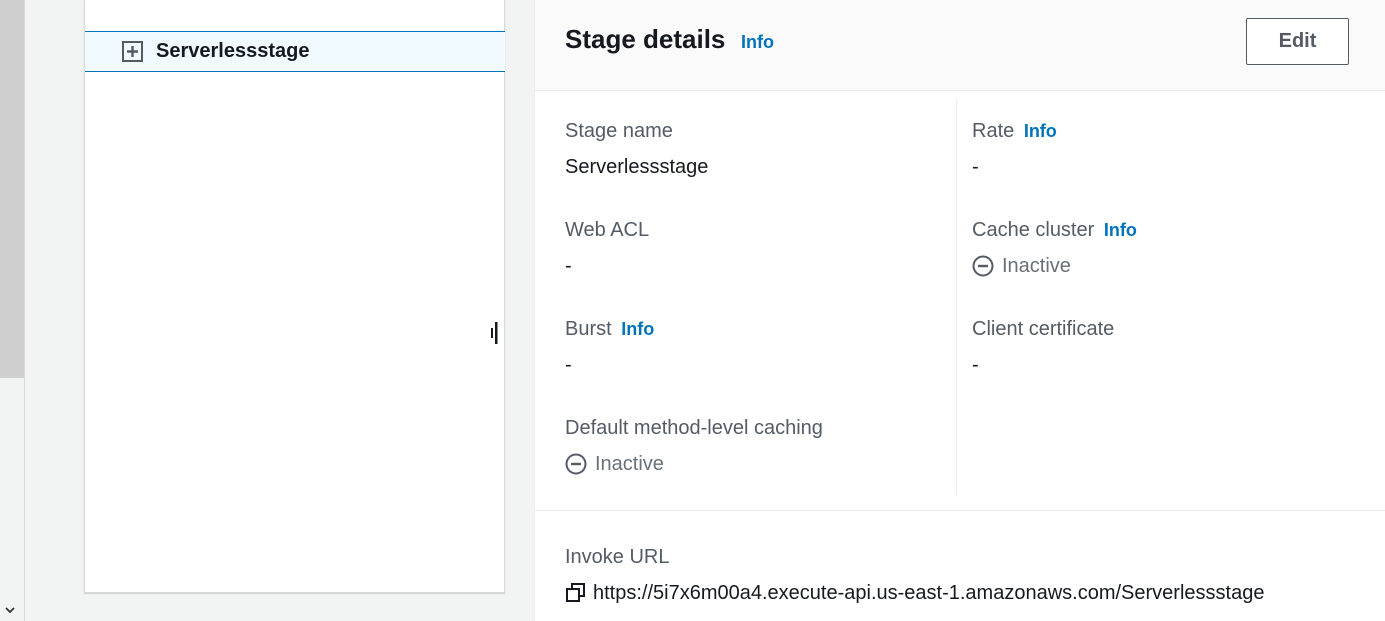 Image resolution: width=1385 pixels, height=621 pixels. I want to click on chevron-down-icon, so click(10, 611).